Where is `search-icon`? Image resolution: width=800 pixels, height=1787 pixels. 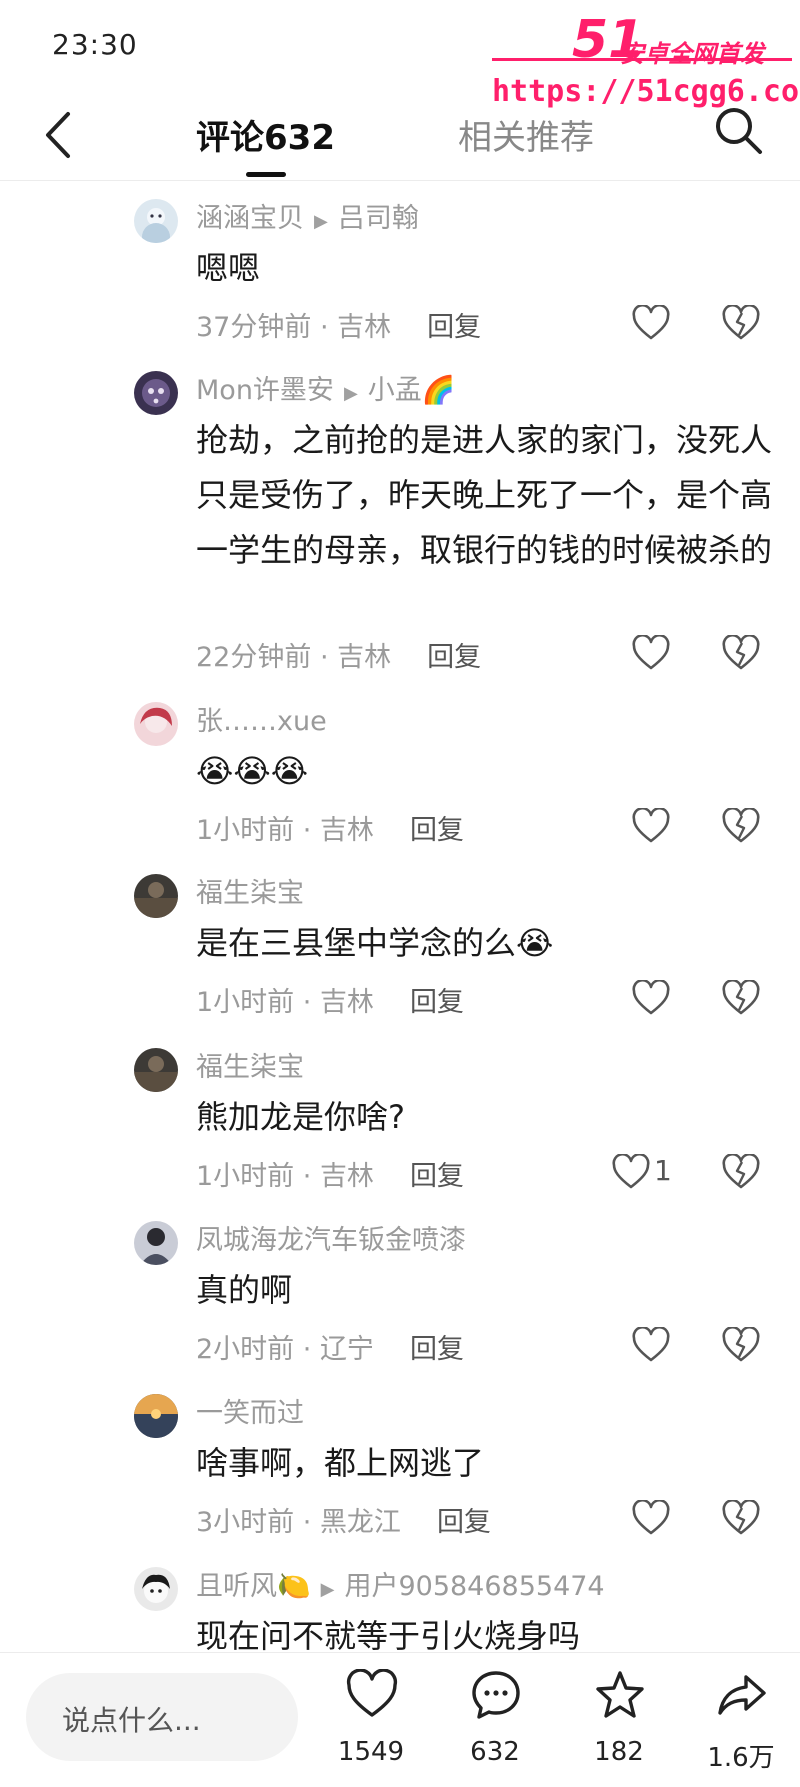 search-icon is located at coordinates (739, 131).